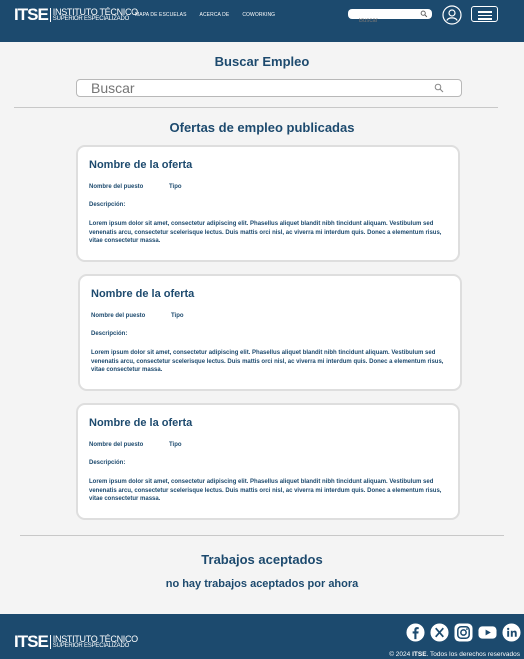 This screenshot has width=524, height=659. I want to click on nav-link-acerca-de: ACERCA DE, so click(215, 15).